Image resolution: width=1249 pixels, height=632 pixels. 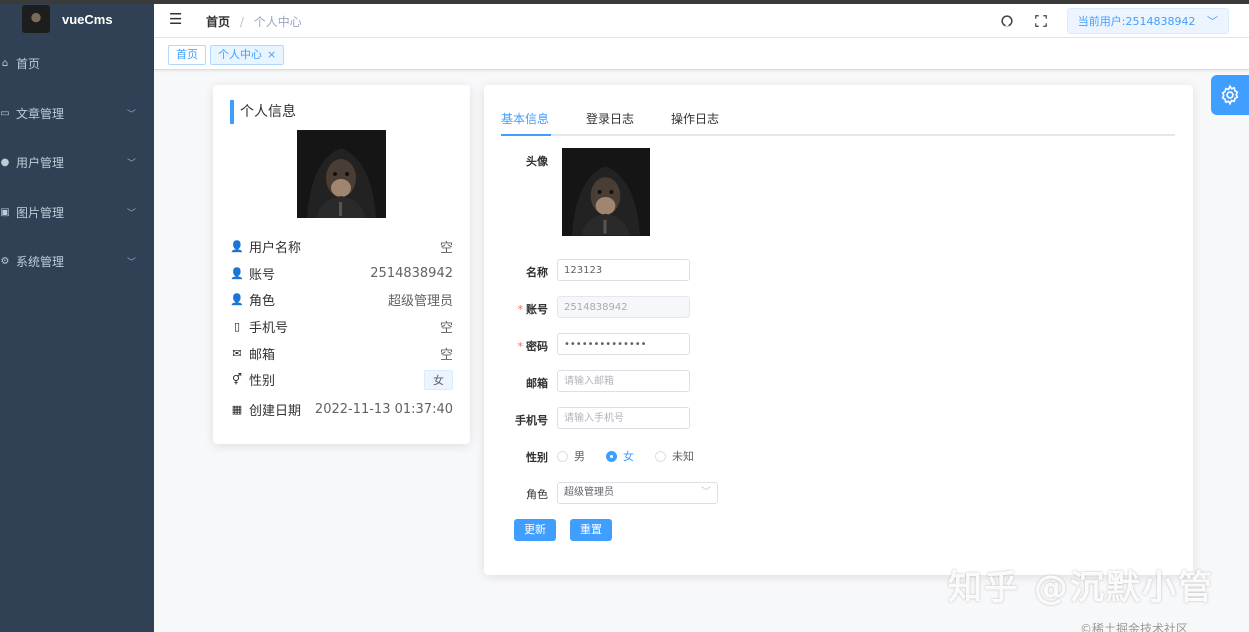 What do you see at coordinates (636, 456) in the screenshot?
I see `gender-radio-group: 男 女 未知` at bounding box center [636, 456].